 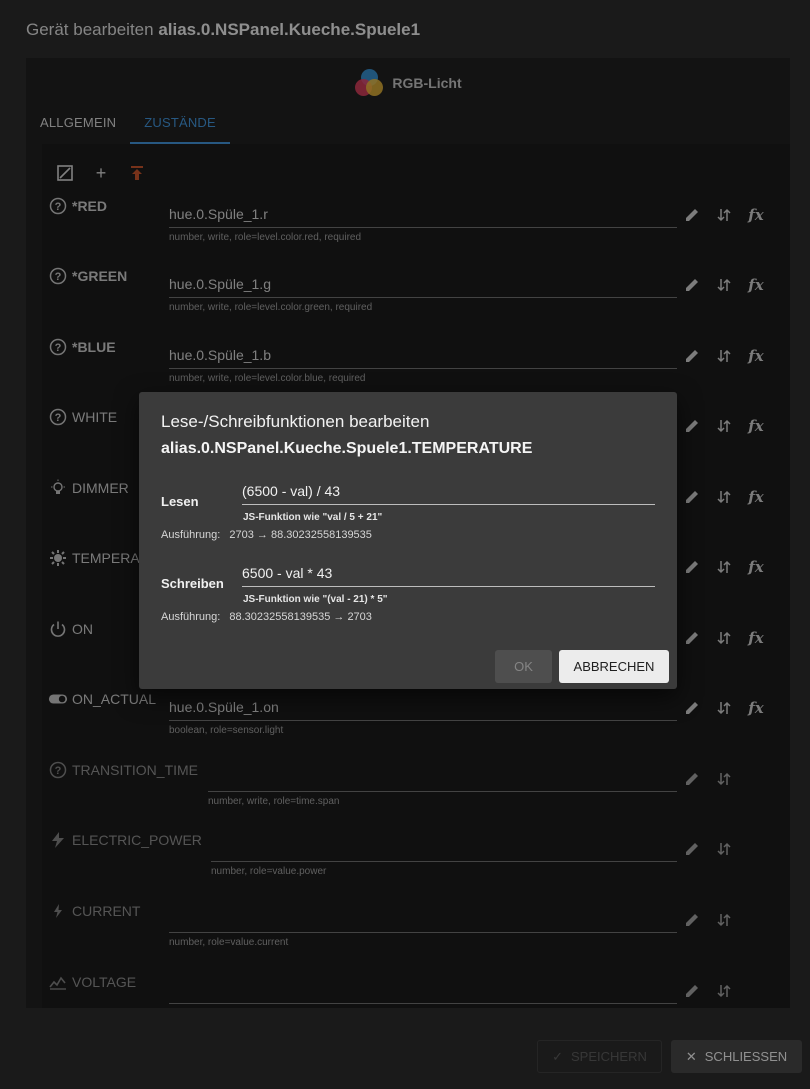 What do you see at coordinates (614, 666) in the screenshot?
I see `cancel-button: ABBRECHEN` at bounding box center [614, 666].